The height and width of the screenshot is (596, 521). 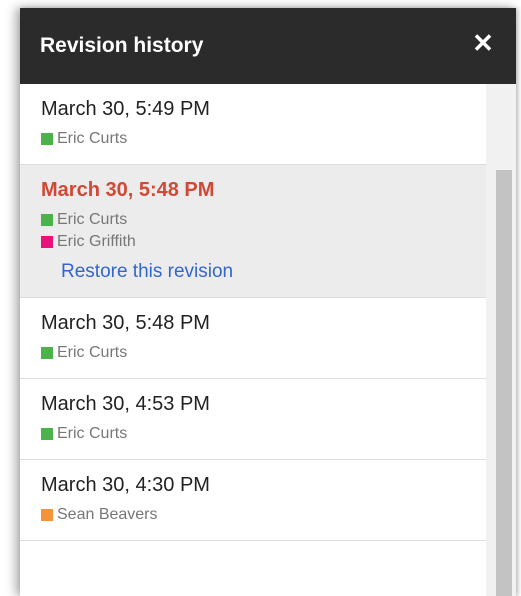 I want to click on scrollbar-thumb, so click(x=504, y=383).